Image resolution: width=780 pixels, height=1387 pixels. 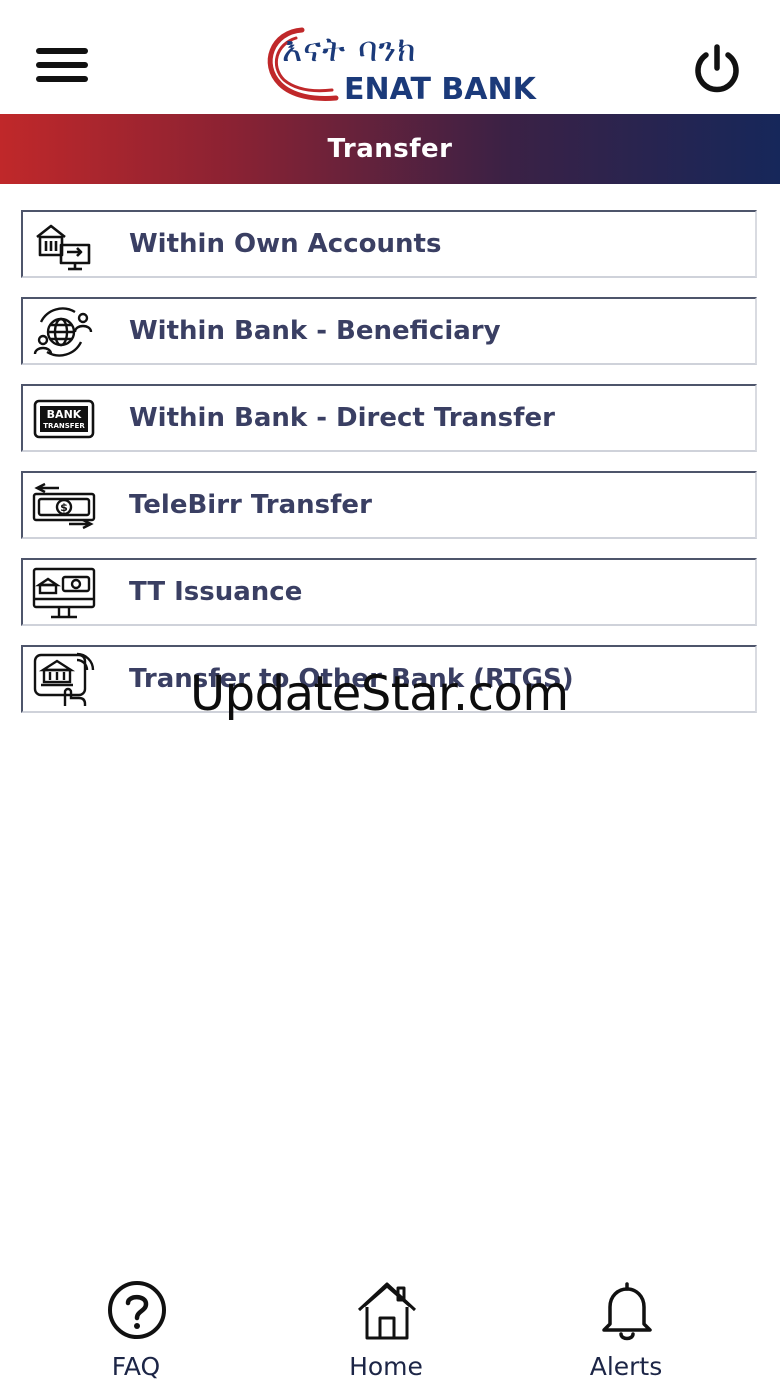 I want to click on menu-item-label: TeleBirr Transfer, so click(x=250, y=505).